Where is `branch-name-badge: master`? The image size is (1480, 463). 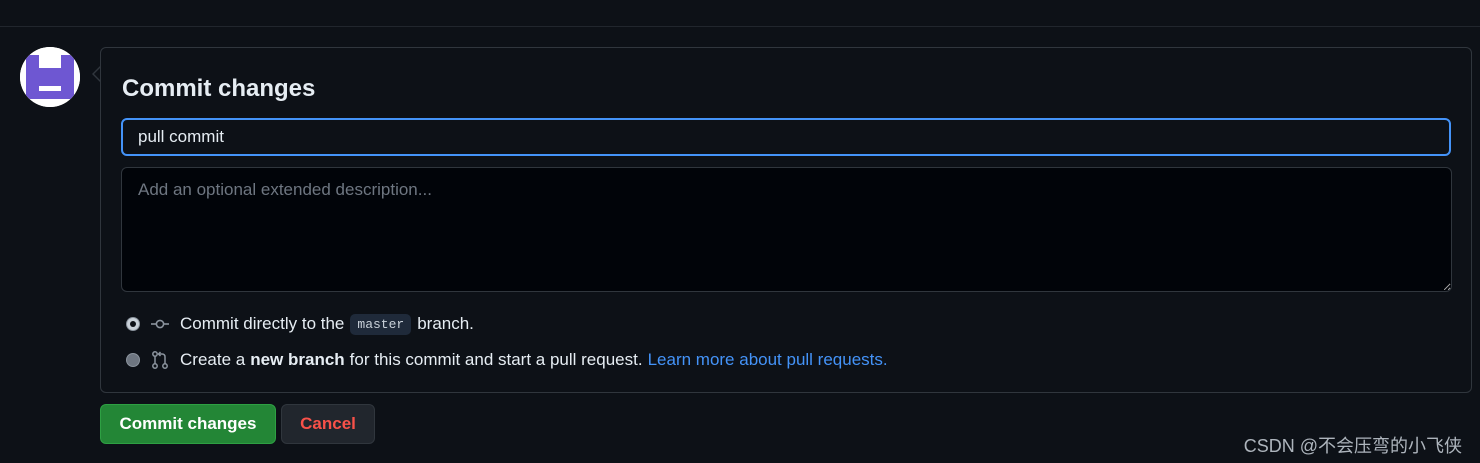
branch-name-badge: master is located at coordinates (381, 324).